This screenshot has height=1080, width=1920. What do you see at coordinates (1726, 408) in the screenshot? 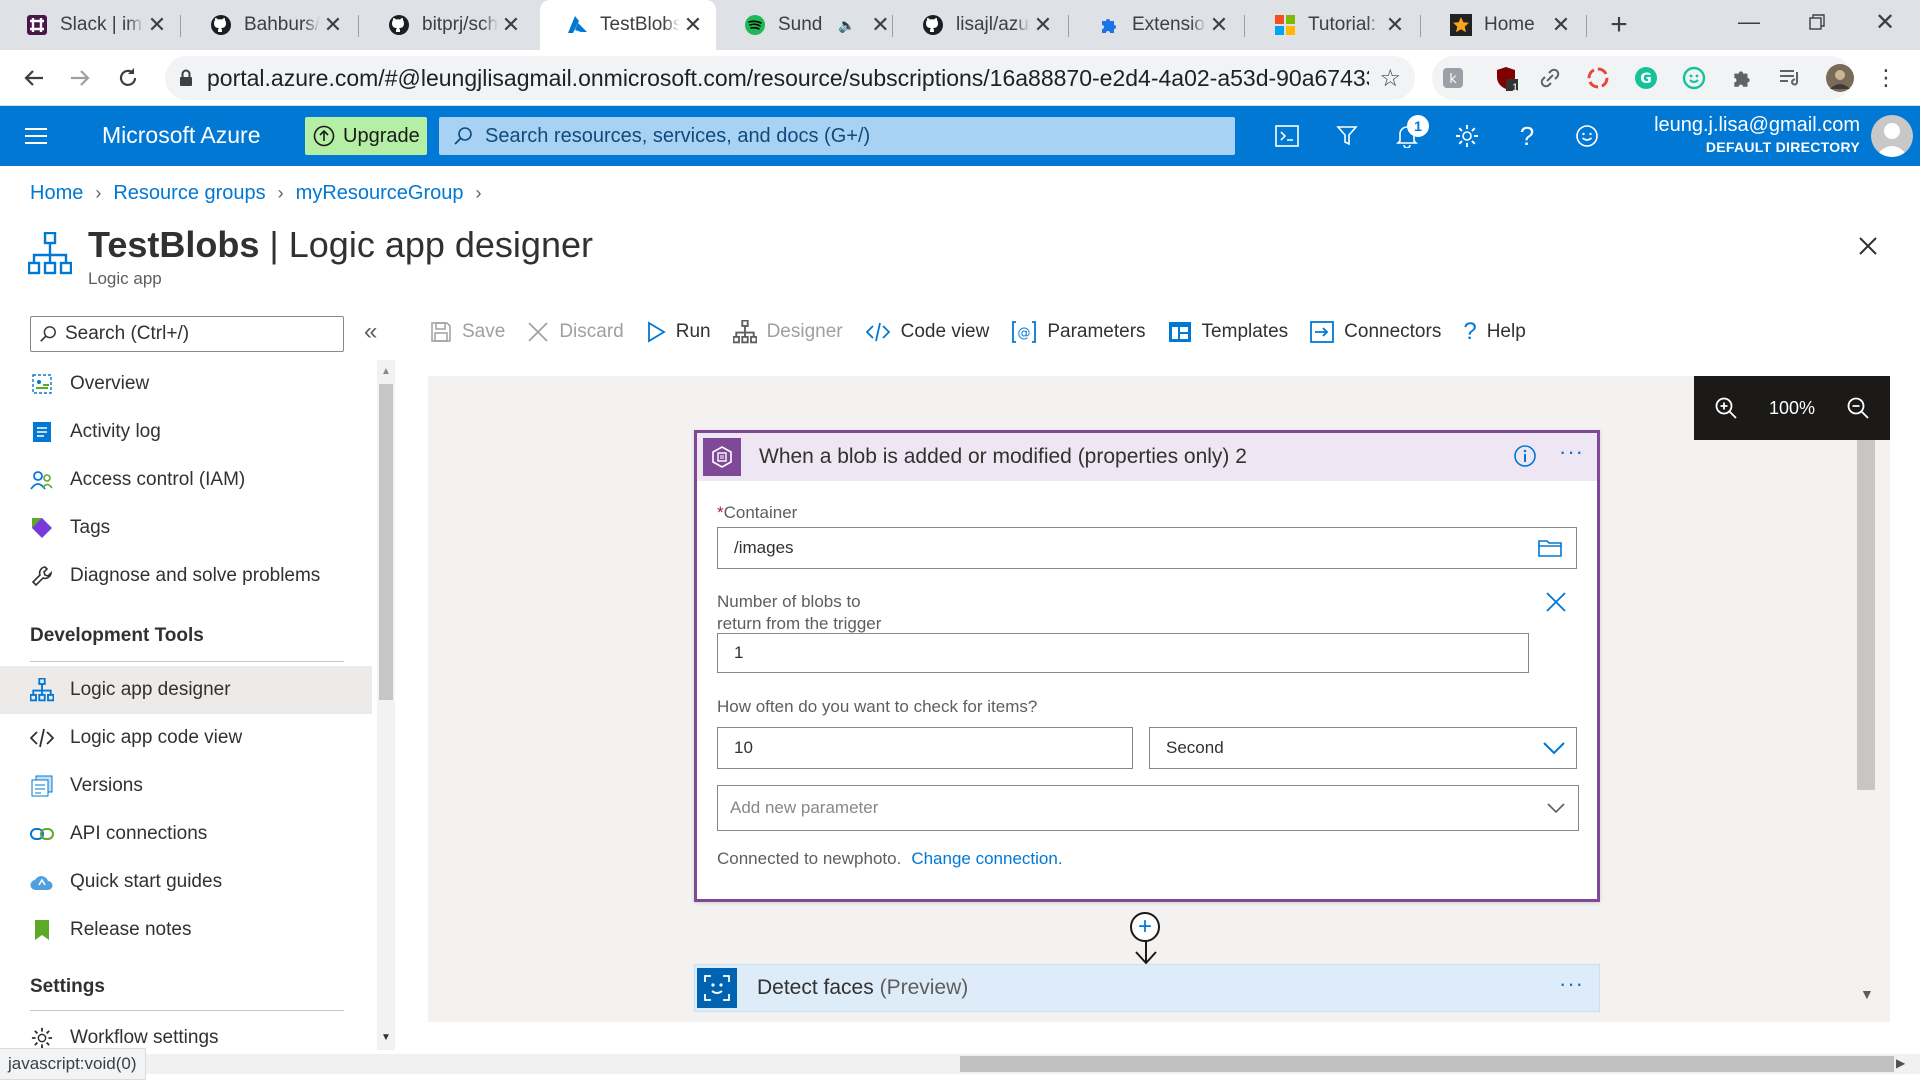
I see `zoom-in-icon` at bounding box center [1726, 408].